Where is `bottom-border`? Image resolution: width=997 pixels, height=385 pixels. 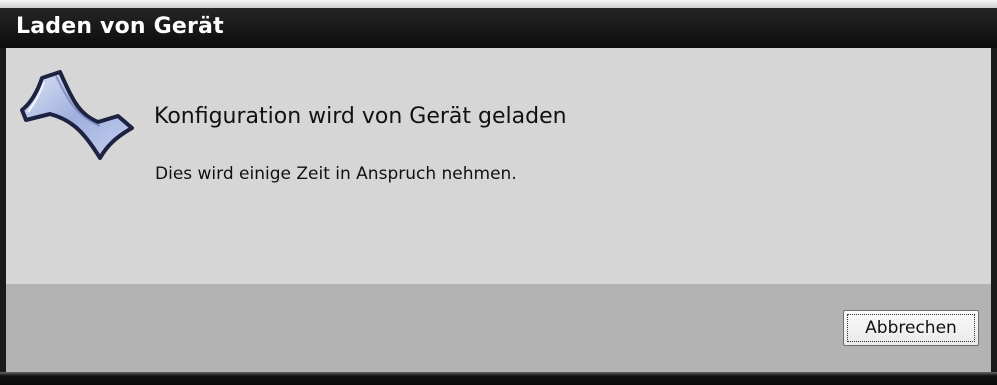 bottom-border is located at coordinates (498, 378).